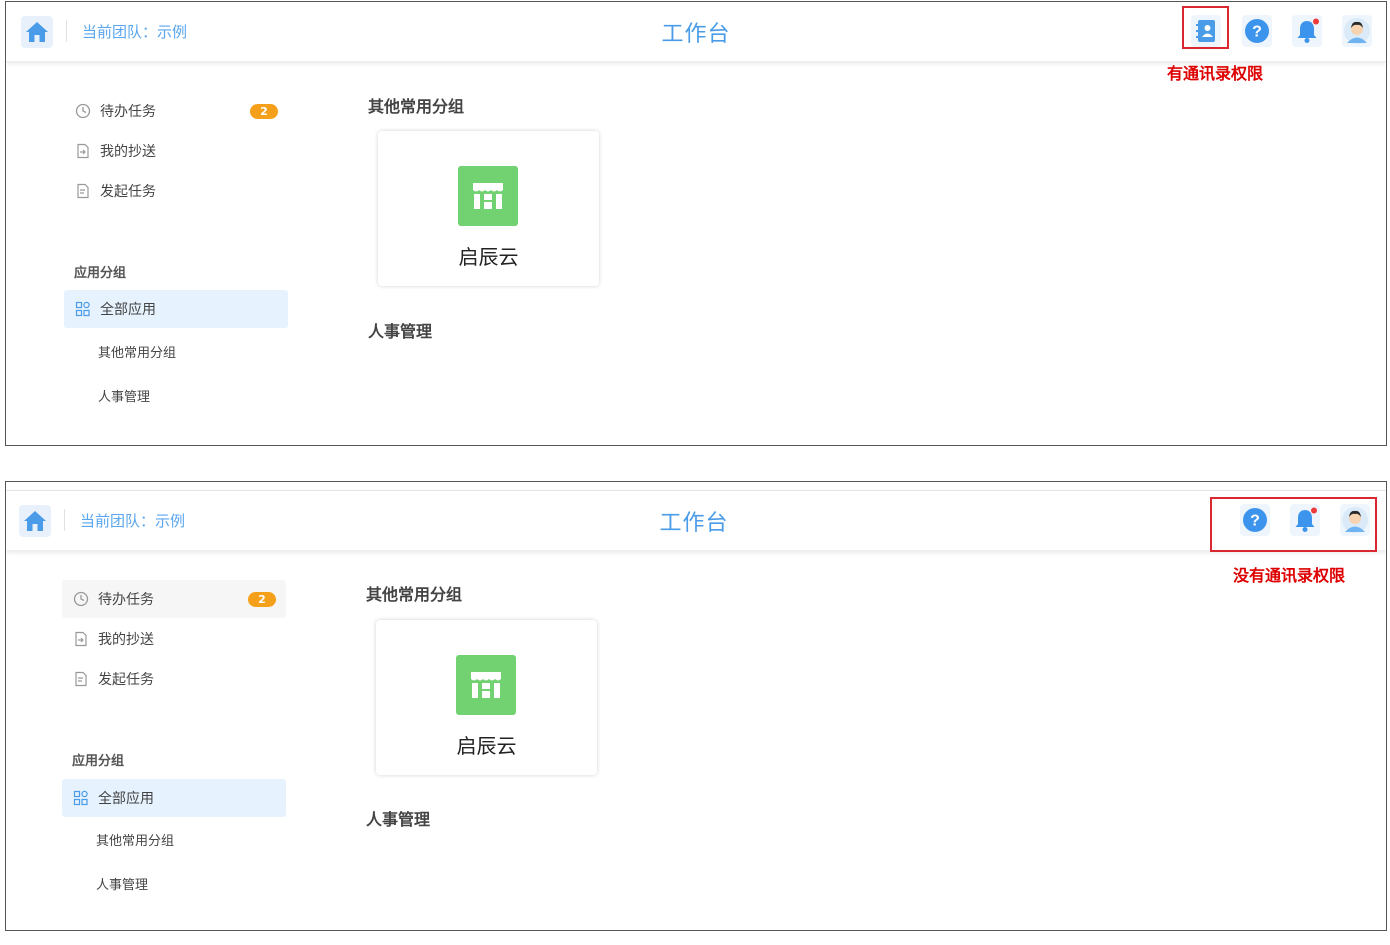 Image resolution: width=1390 pixels, height=945 pixels. I want to click on help-button: ?, so click(1257, 31).